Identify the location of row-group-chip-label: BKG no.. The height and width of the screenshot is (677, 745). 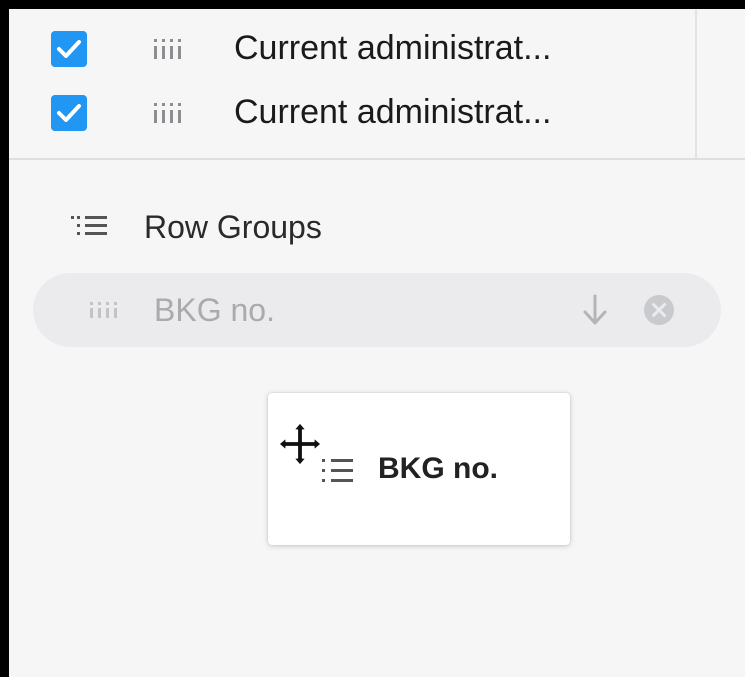
(214, 310).